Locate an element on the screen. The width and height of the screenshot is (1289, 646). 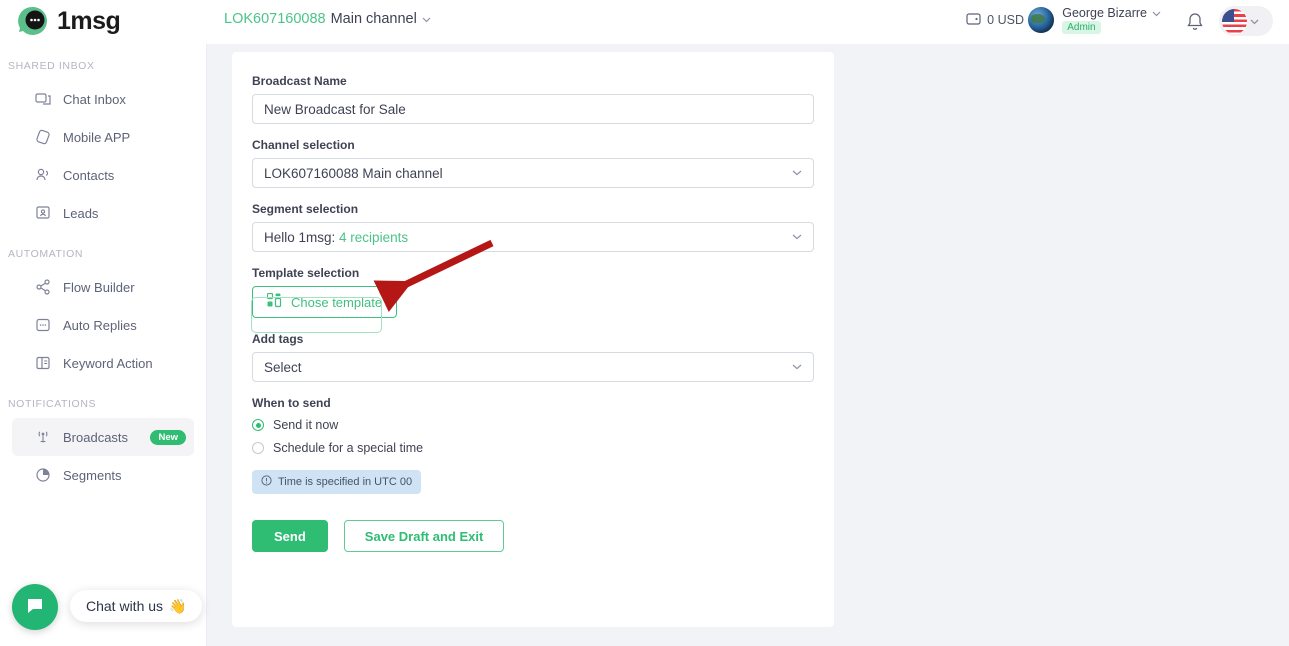
sidebar-item-chat-inbox: Chat Inbox is located at coordinates (103, 99).